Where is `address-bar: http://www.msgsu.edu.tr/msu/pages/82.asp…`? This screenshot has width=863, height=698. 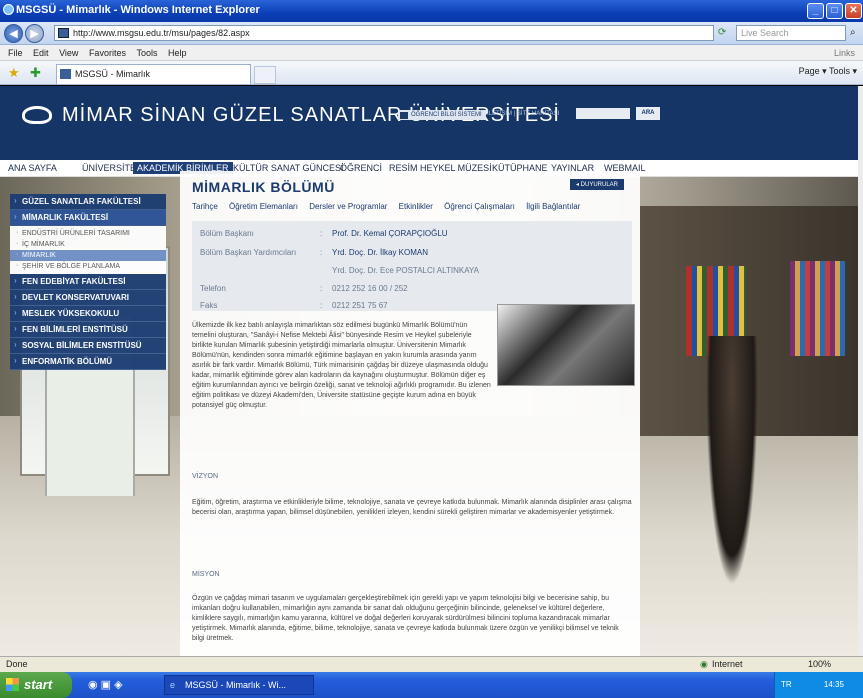
address-bar: http://www.msgsu.edu.tr/msu/pages/82.asp… is located at coordinates (384, 33).